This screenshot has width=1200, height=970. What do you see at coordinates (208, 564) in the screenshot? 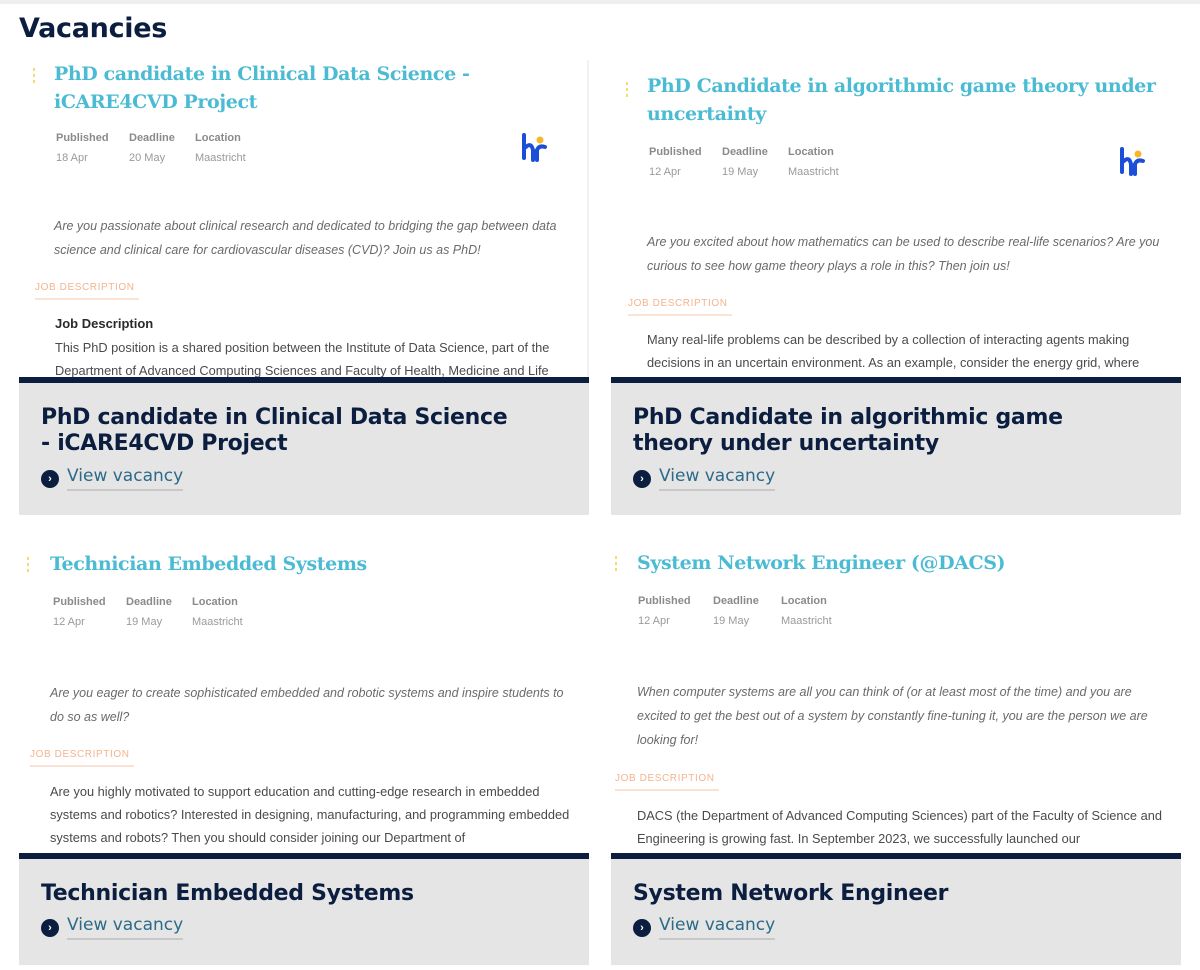
I see `vacancy-preview-title: Technician Embedded Systems` at bounding box center [208, 564].